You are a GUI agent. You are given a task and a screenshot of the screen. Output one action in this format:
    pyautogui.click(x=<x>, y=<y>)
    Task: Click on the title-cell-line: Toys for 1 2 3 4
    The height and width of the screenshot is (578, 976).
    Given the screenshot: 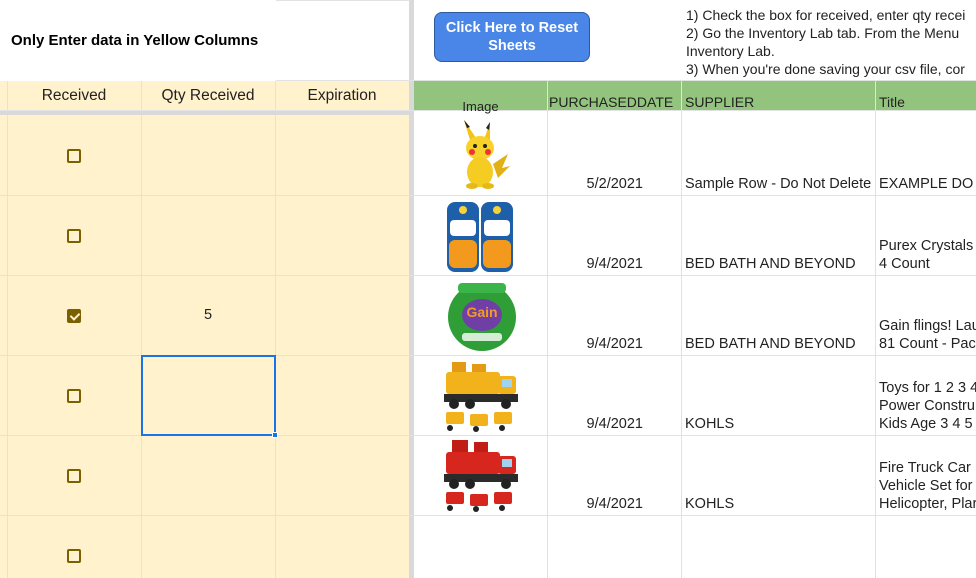 What is the action you would take?
    pyautogui.click(x=927, y=388)
    